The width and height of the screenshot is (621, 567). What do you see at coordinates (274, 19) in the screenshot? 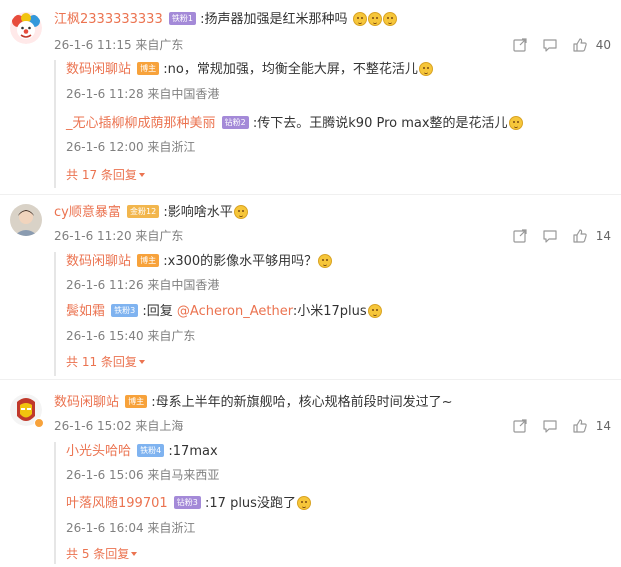
I see `comment-text: :扬声器加强是红米那种吗` at bounding box center [274, 19].